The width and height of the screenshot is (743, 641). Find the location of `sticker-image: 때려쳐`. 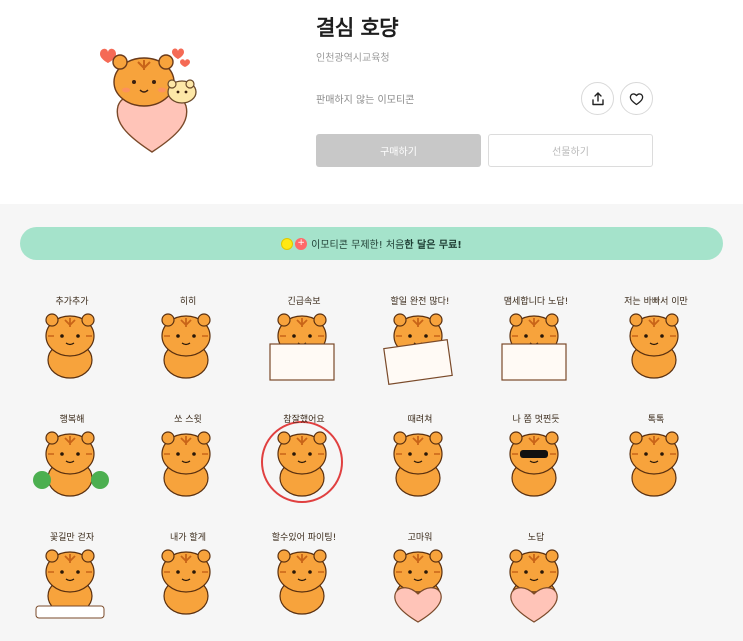

sticker-image: 때려쳐 is located at coordinates (418, 455).